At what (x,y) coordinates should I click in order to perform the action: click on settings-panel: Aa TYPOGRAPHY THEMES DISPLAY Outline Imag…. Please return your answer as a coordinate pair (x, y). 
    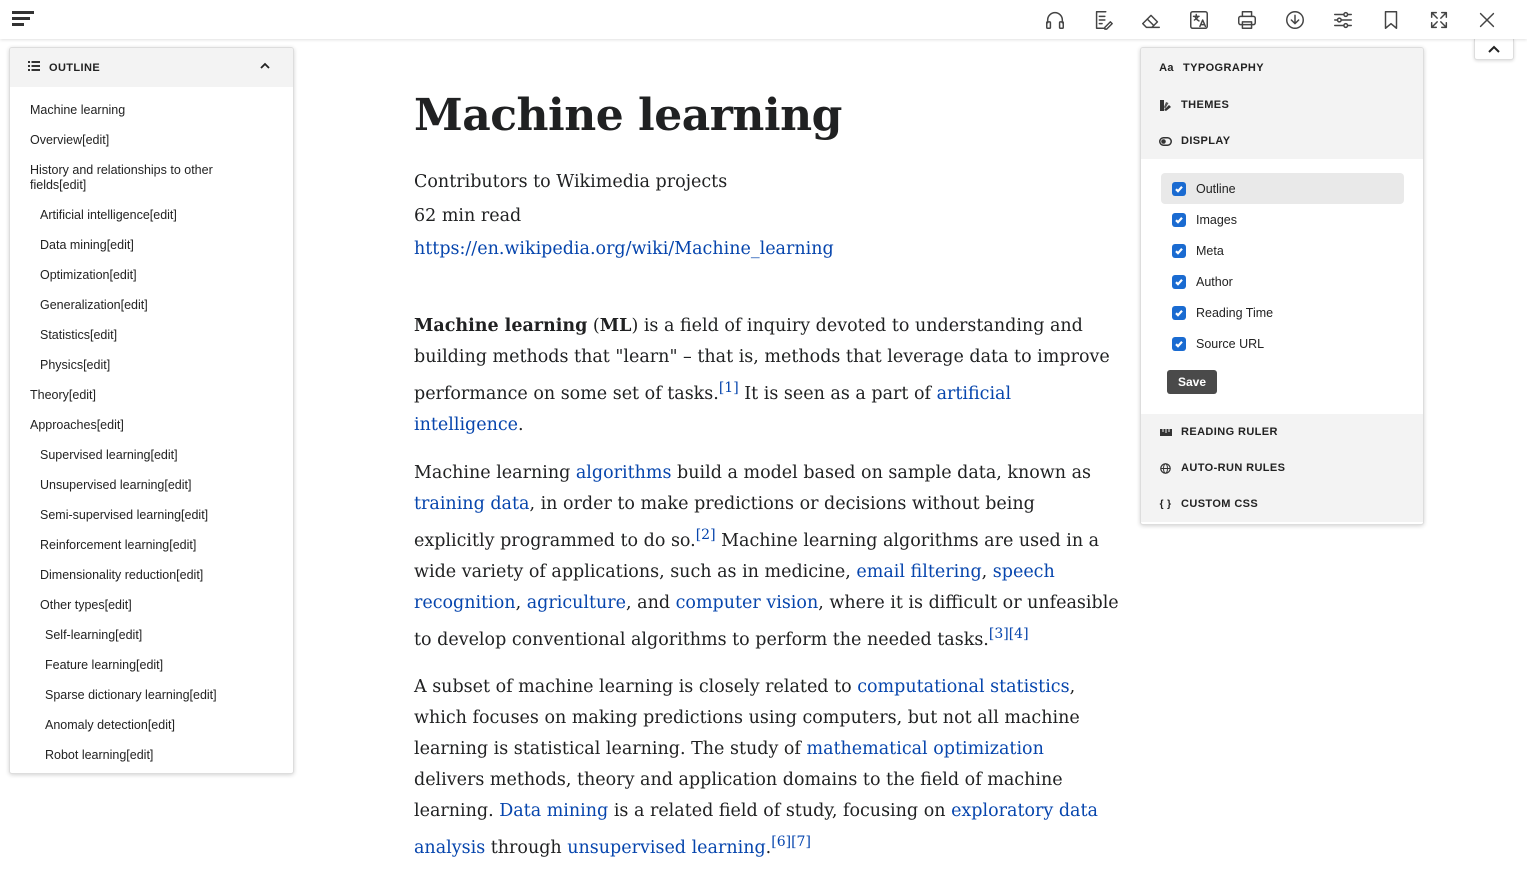
    Looking at the image, I should click on (1282, 286).